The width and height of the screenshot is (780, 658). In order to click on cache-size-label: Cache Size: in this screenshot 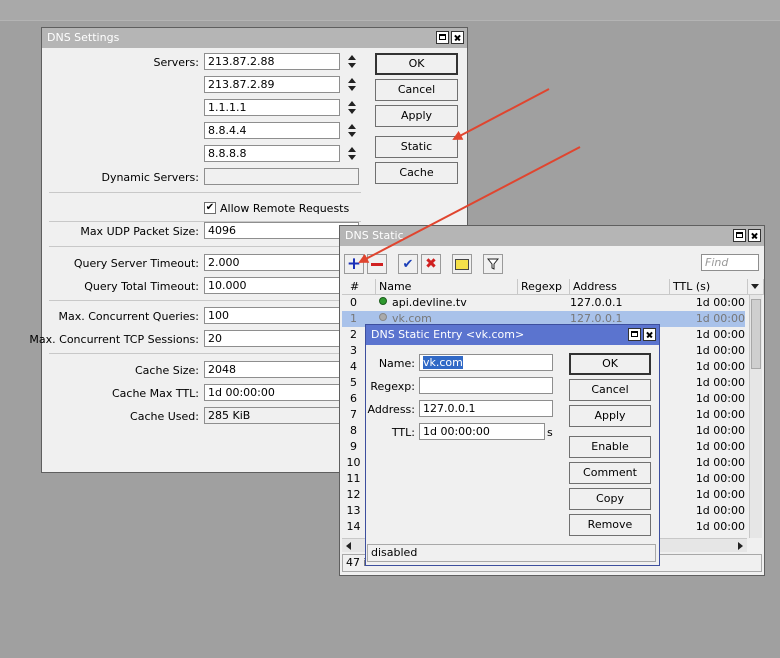, I will do `click(167, 370)`.